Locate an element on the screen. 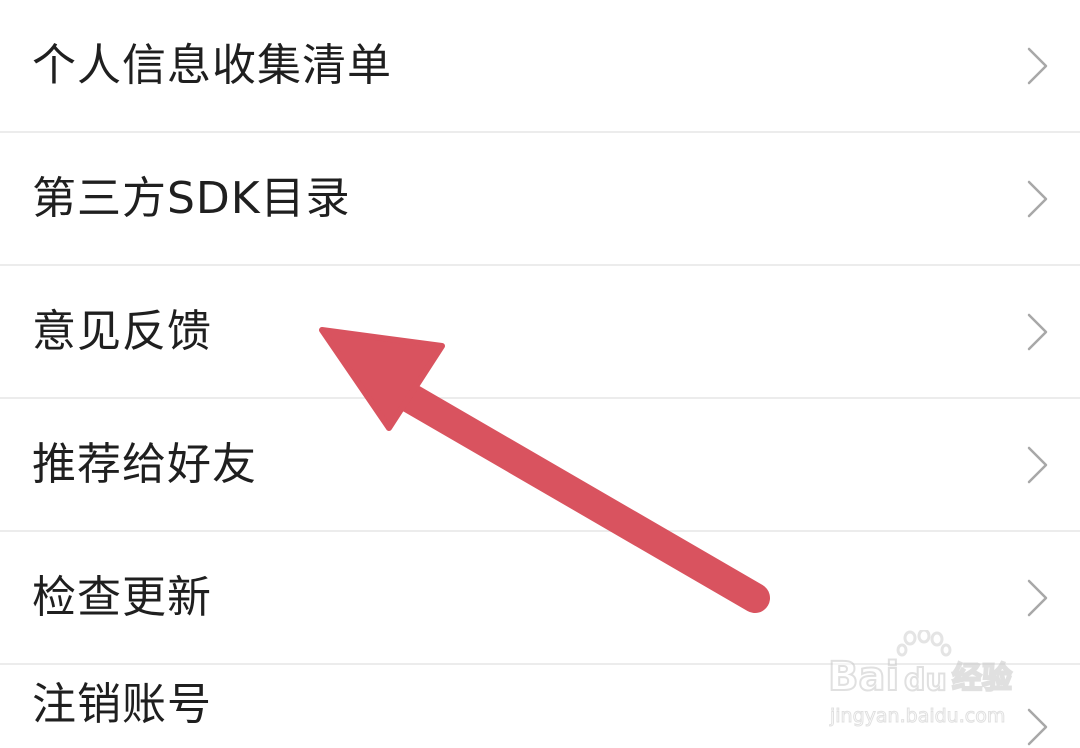 The height and width of the screenshot is (748, 1080). menu-item-label: 个人信息收集清单 is located at coordinates (212, 65).